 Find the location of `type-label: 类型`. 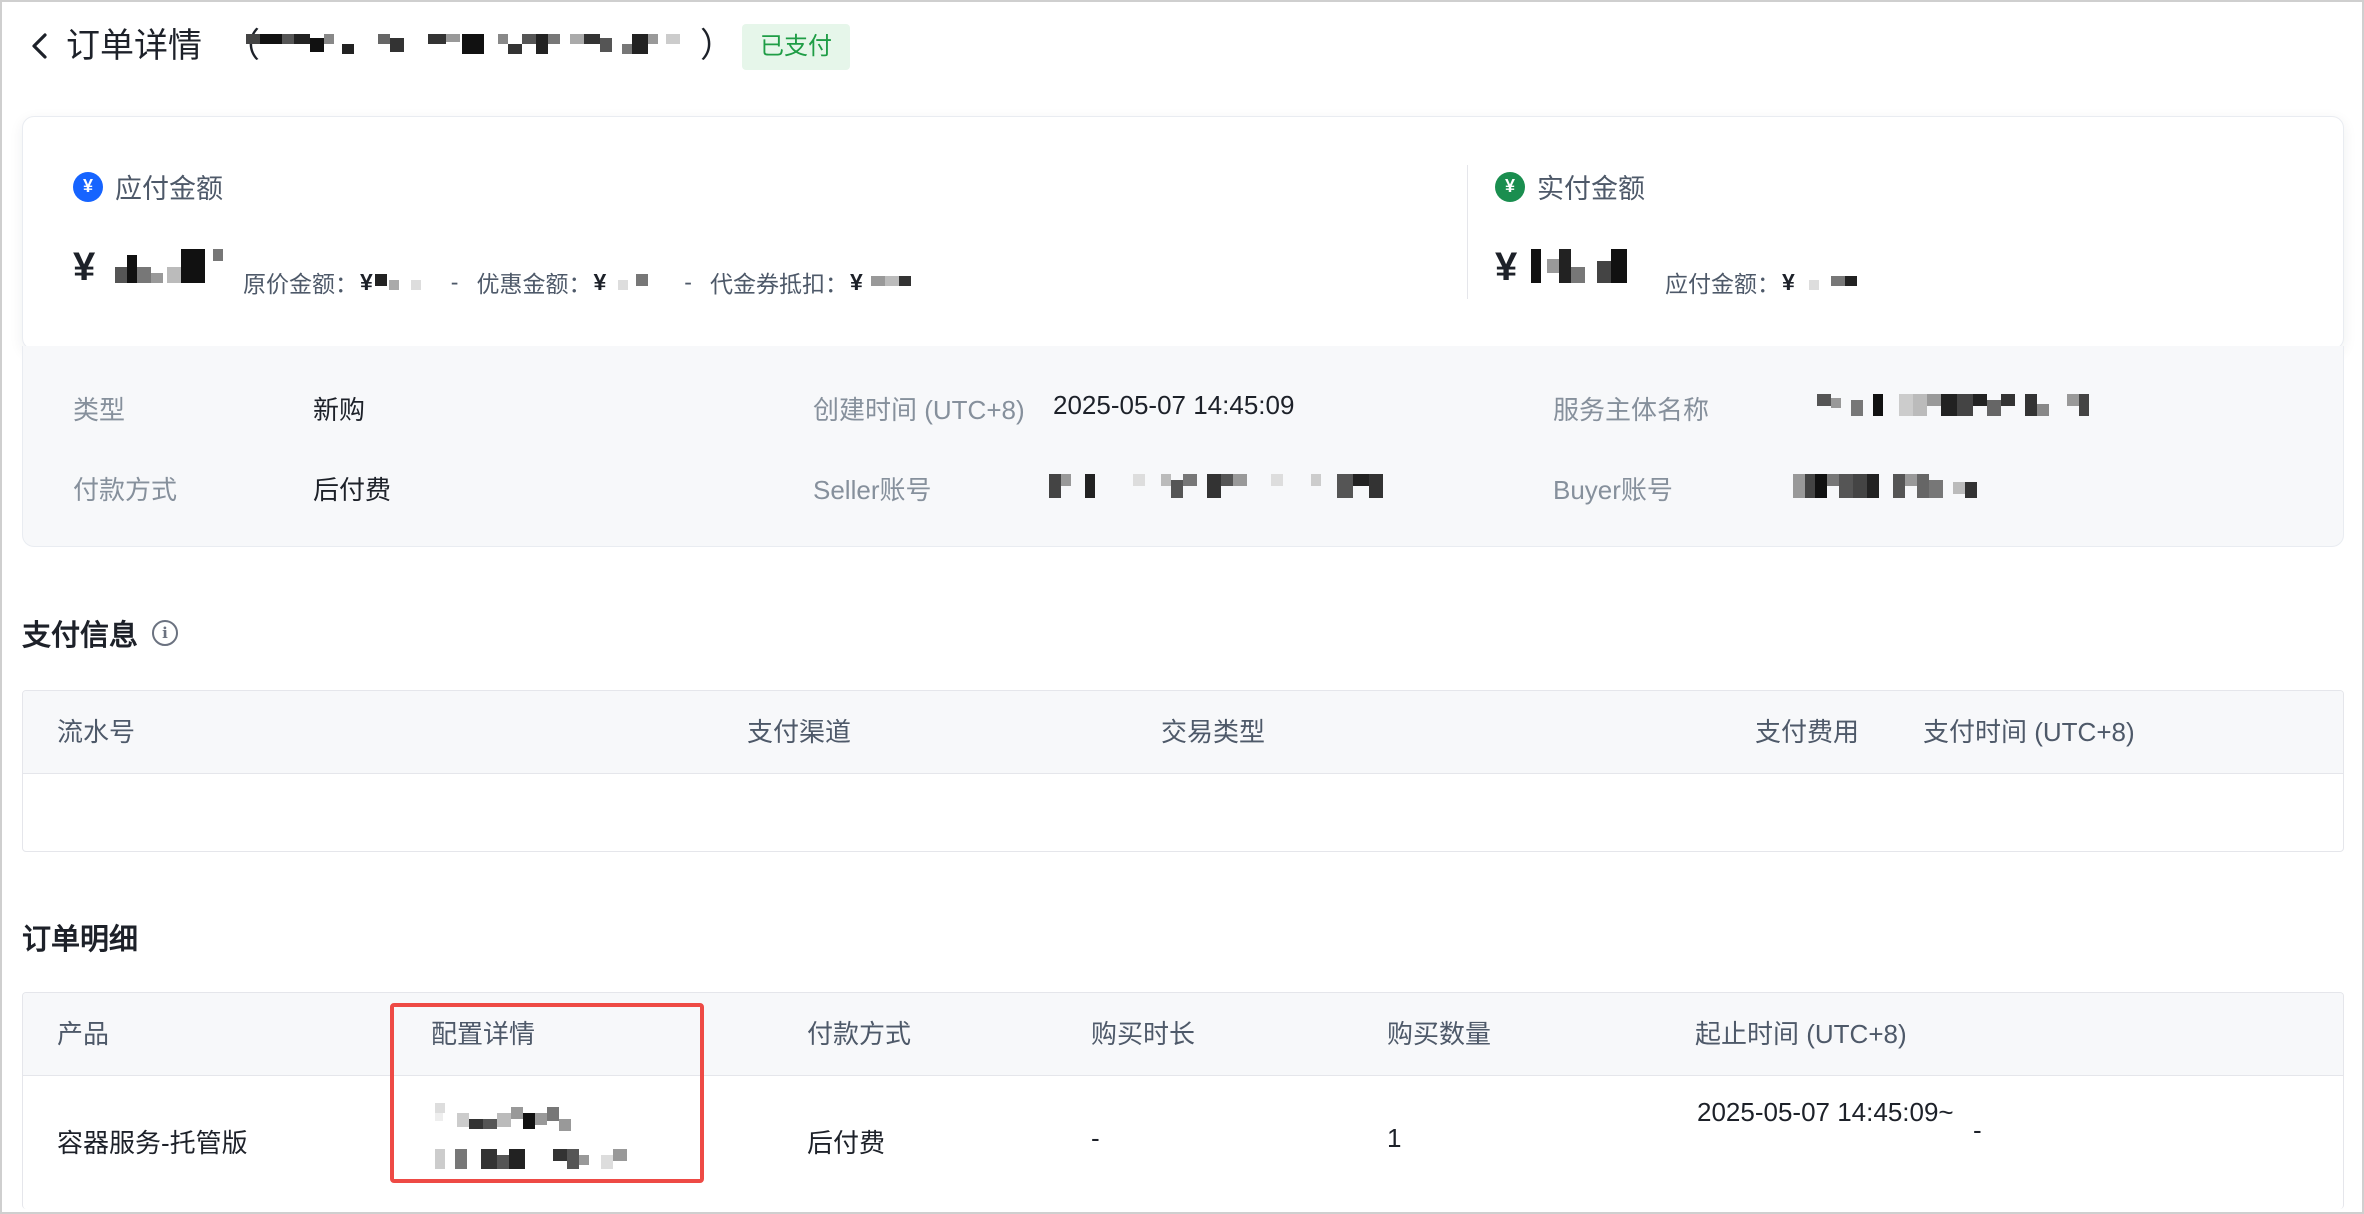

type-label: 类型 is located at coordinates (99, 410).